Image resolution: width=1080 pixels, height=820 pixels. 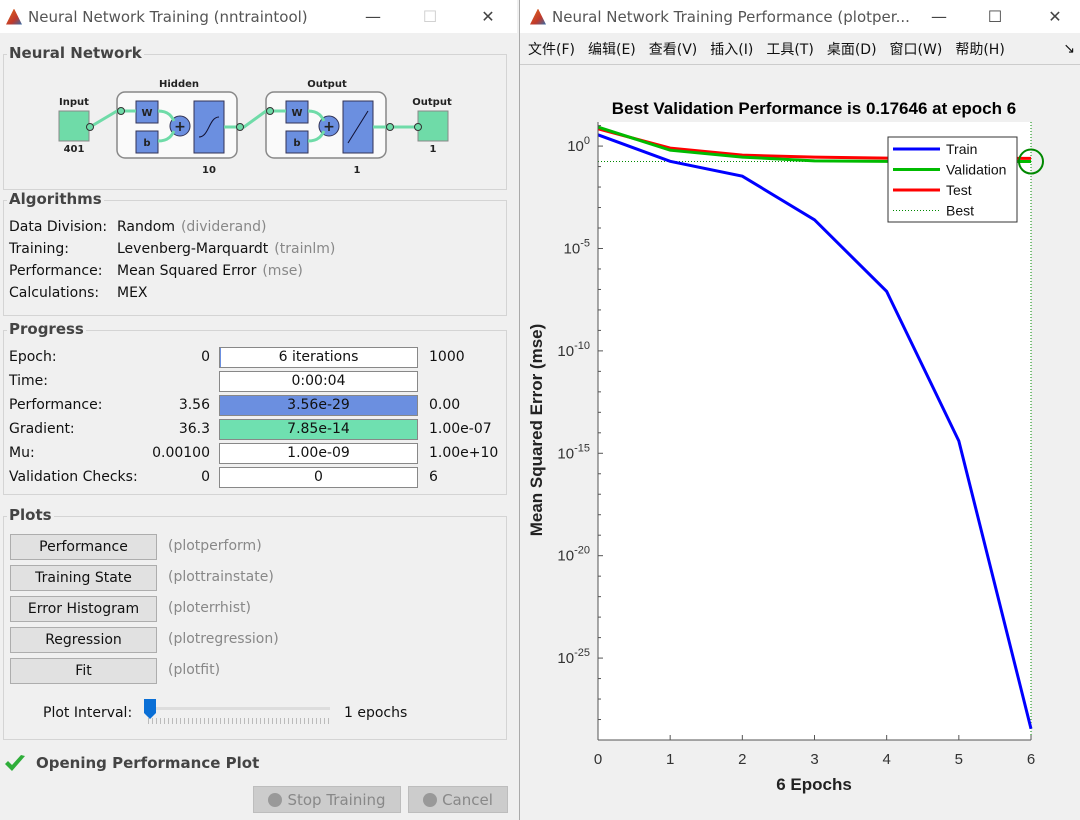 What do you see at coordinates (54, 293) in the screenshot?
I see `algorithm-label: Calculations:` at bounding box center [54, 293].